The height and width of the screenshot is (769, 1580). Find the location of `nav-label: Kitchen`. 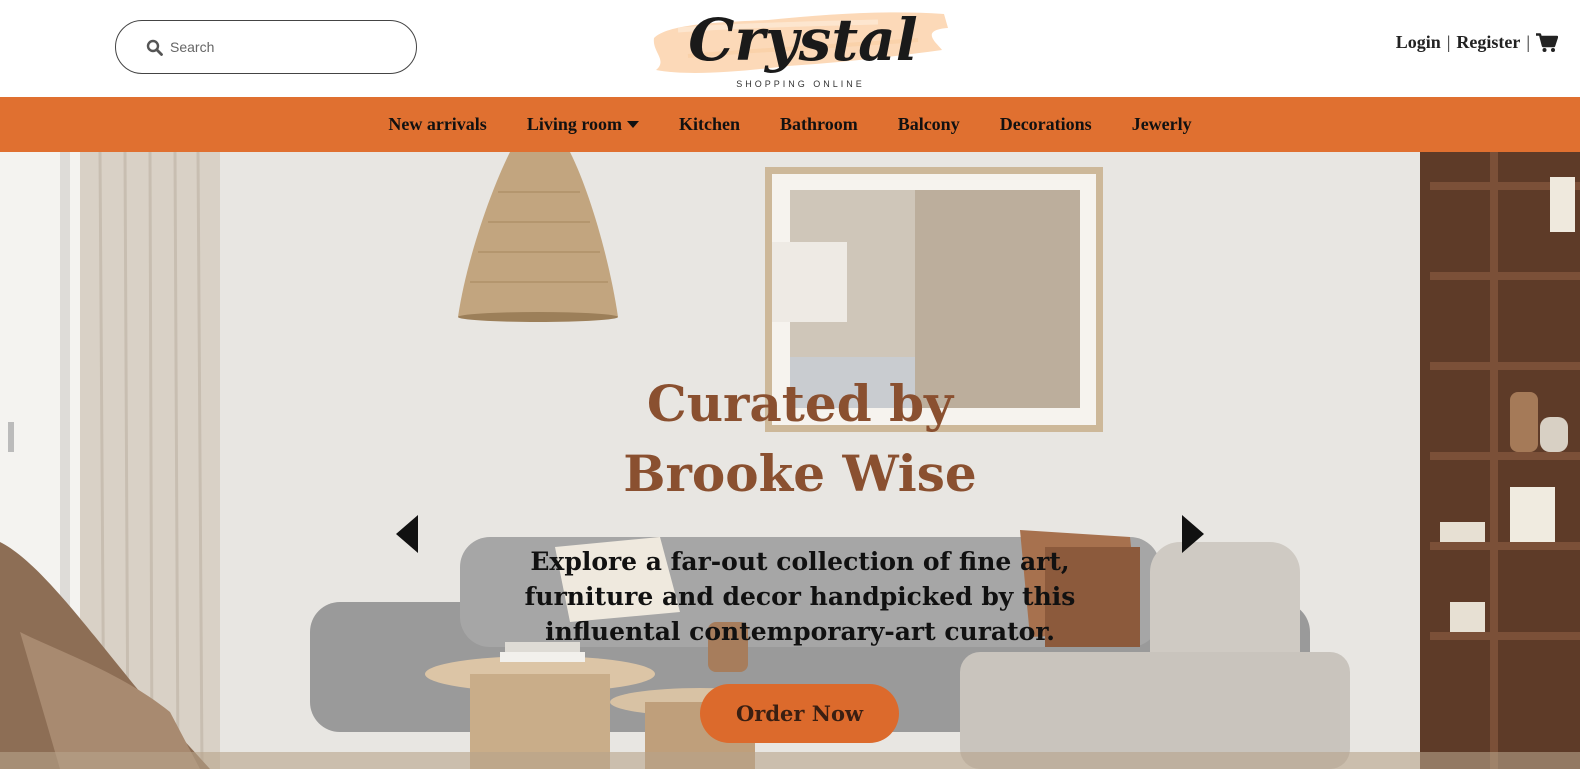

nav-label: Kitchen is located at coordinates (710, 124).